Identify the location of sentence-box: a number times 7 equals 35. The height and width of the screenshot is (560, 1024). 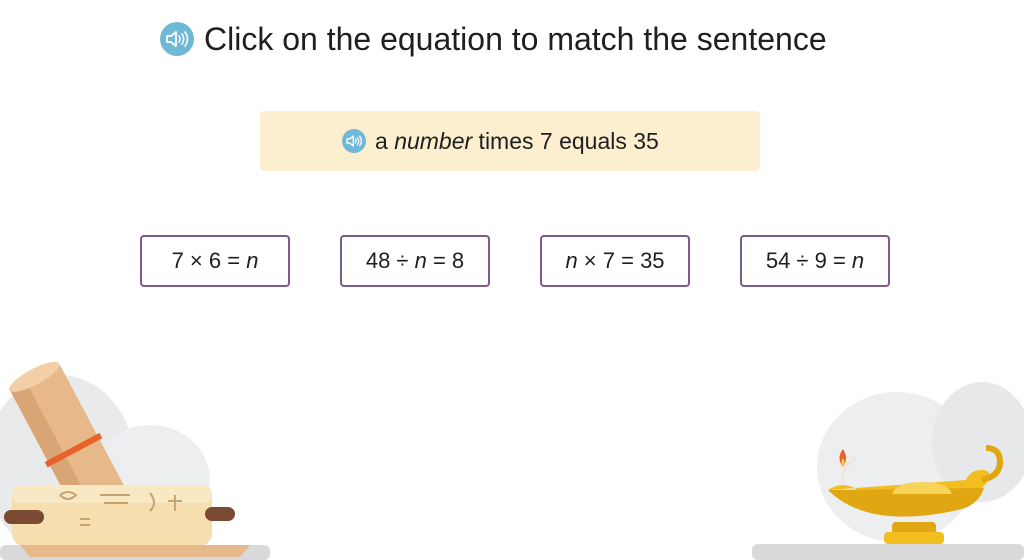
(510, 141).